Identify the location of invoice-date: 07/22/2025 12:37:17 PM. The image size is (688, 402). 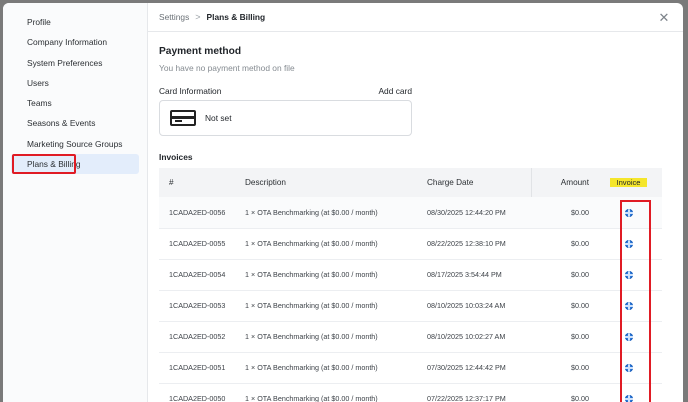
(466, 398).